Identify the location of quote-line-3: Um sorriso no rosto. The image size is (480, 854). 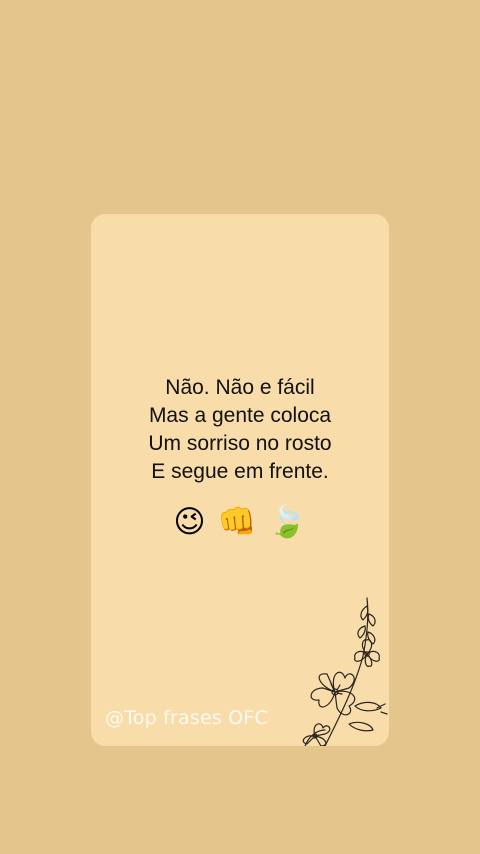
(240, 443).